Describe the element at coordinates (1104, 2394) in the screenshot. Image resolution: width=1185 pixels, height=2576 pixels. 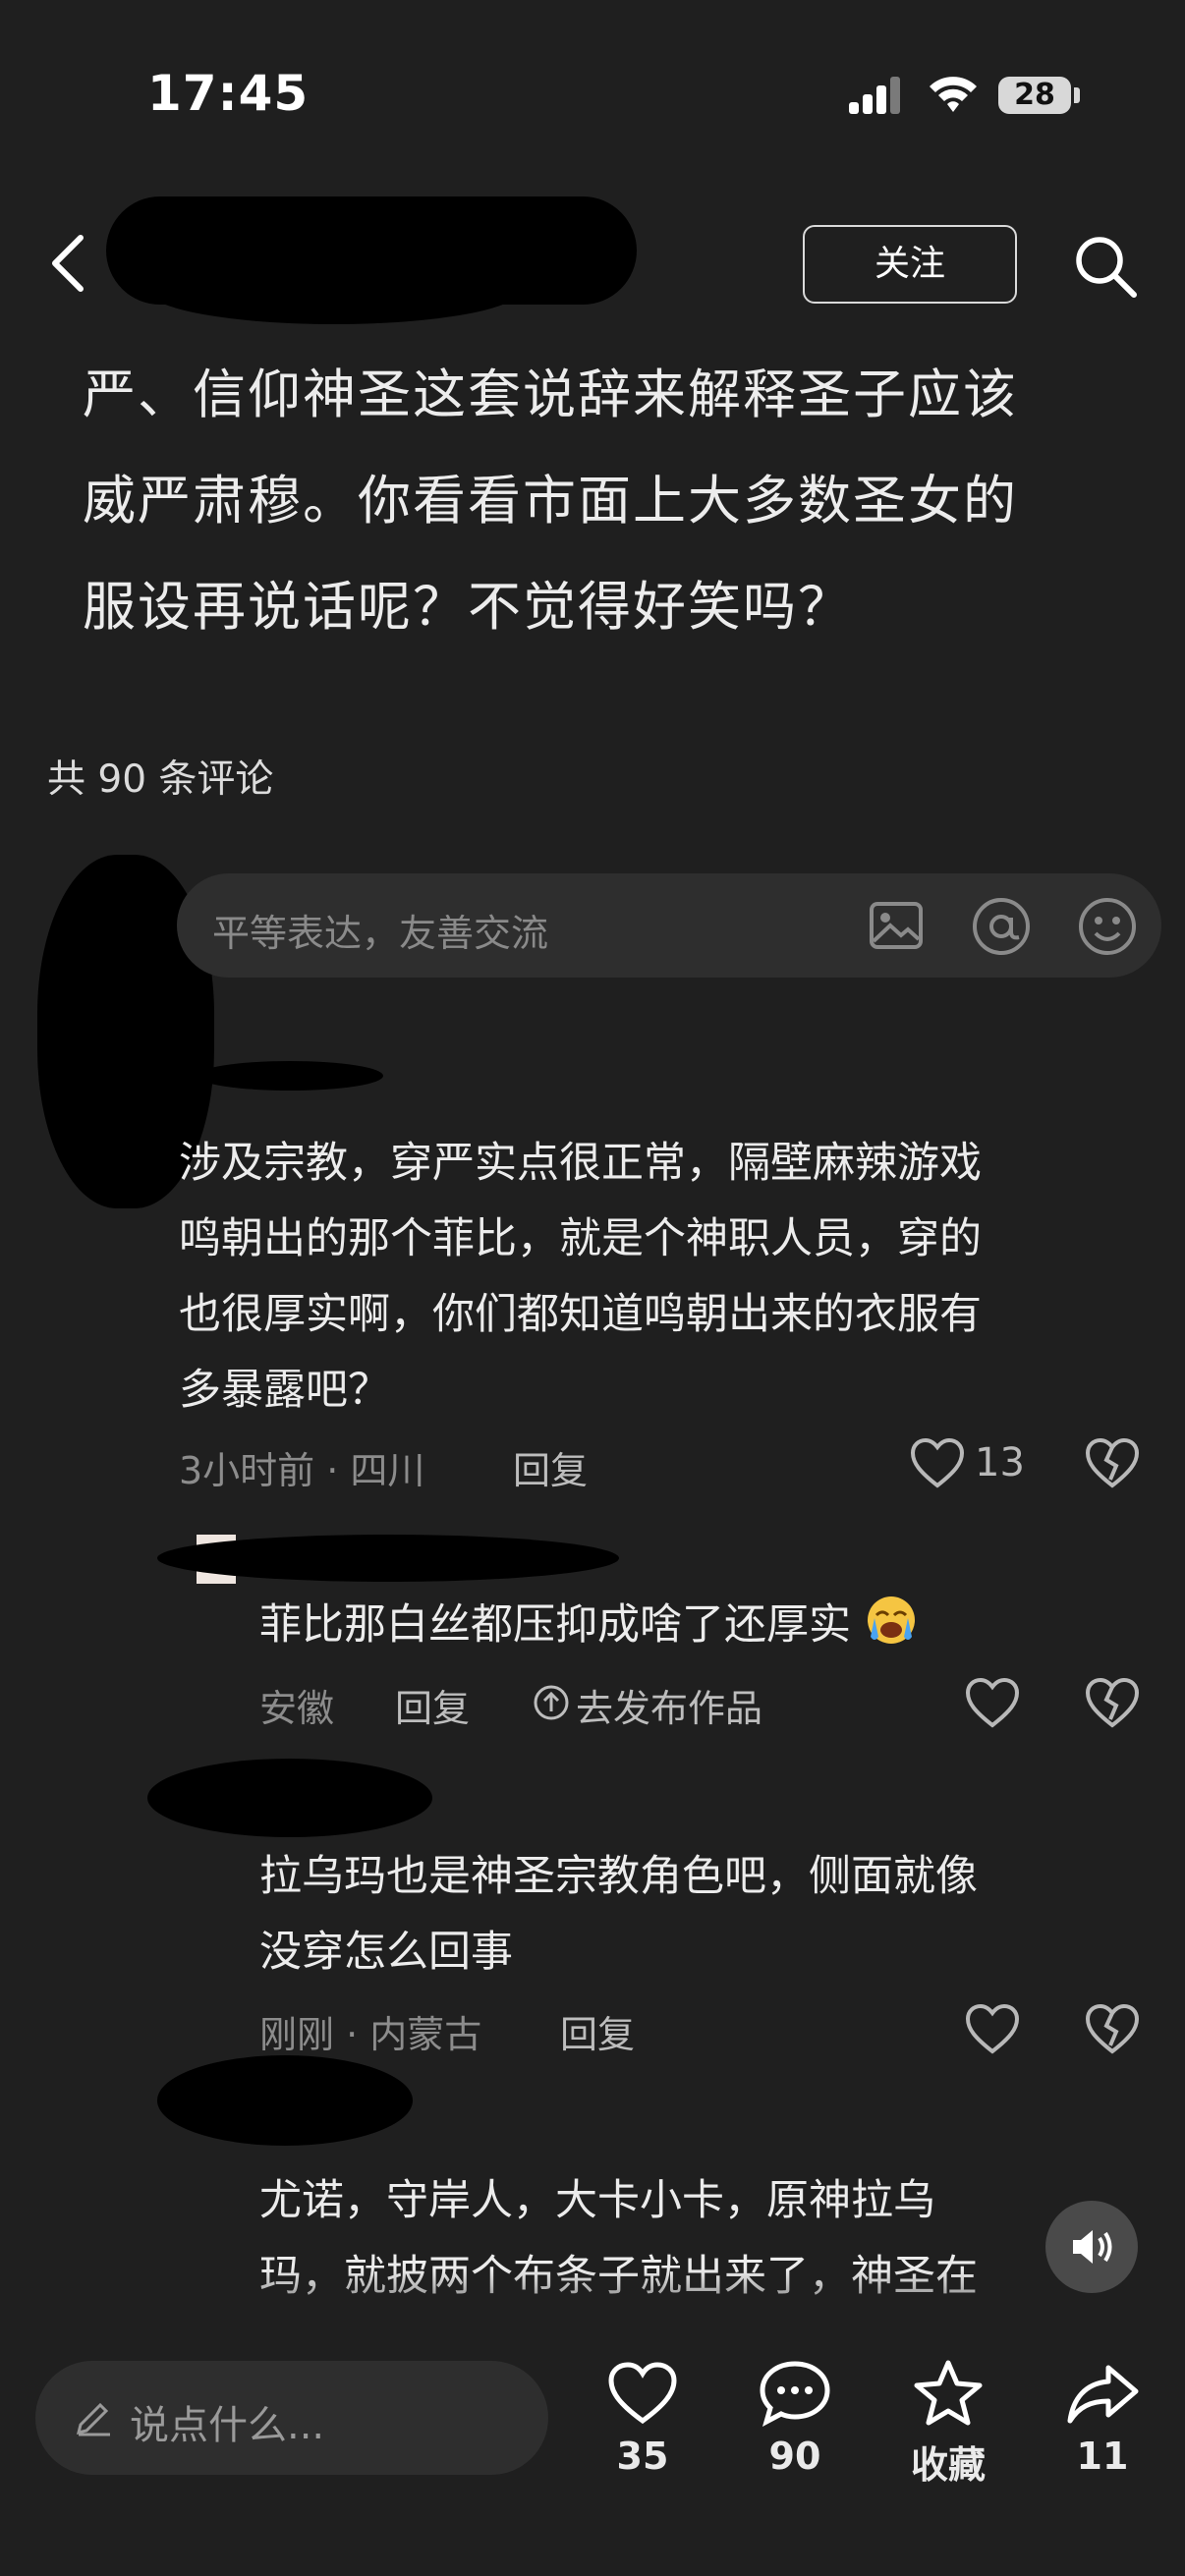
I see `share-icon` at that location.